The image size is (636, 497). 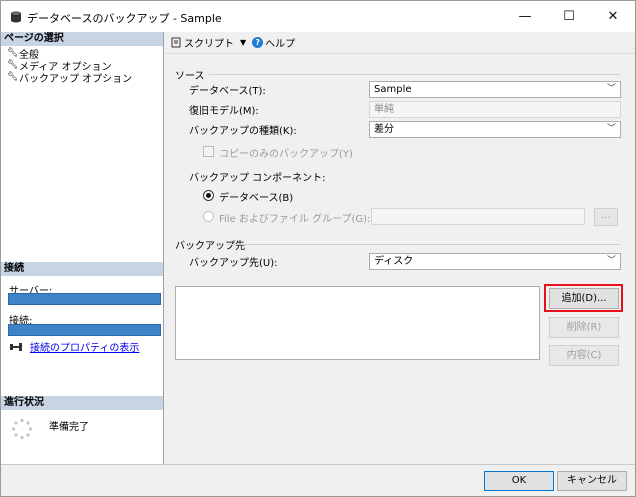 I want to click on help-button: ? ヘルプ, so click(x=273, y=42).